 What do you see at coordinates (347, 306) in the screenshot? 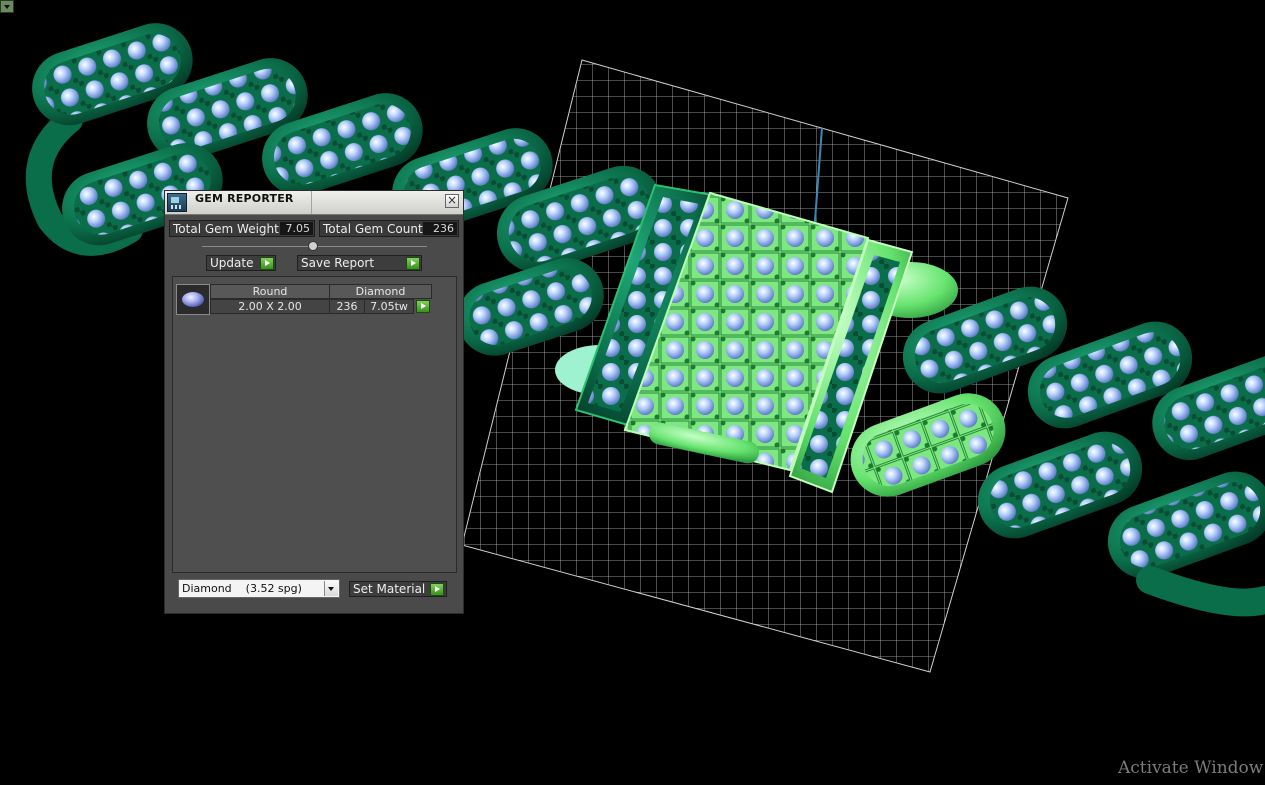
I see `gem-count: 236` at bounding box center [347, 306].